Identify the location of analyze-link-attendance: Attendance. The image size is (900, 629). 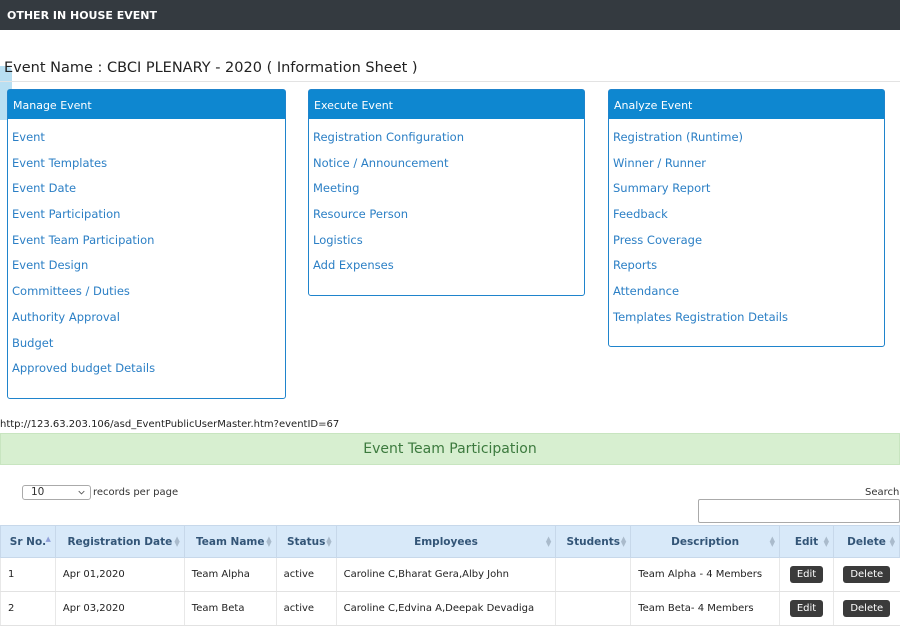
(748, 292).